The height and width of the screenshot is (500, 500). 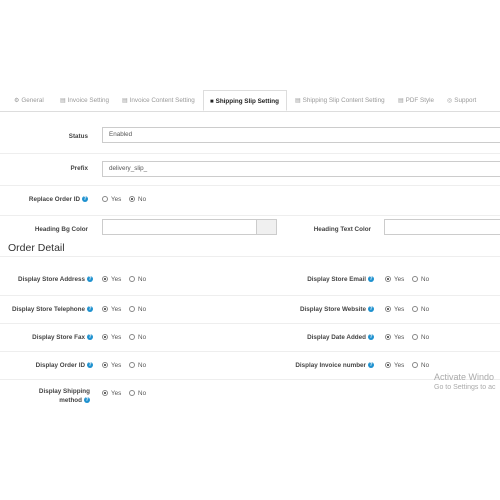 What do you see at coordinates (64, 365) in the screenshot?
I see `display-order-id-label: Display Order ID?` at bounding box center [64, 365].